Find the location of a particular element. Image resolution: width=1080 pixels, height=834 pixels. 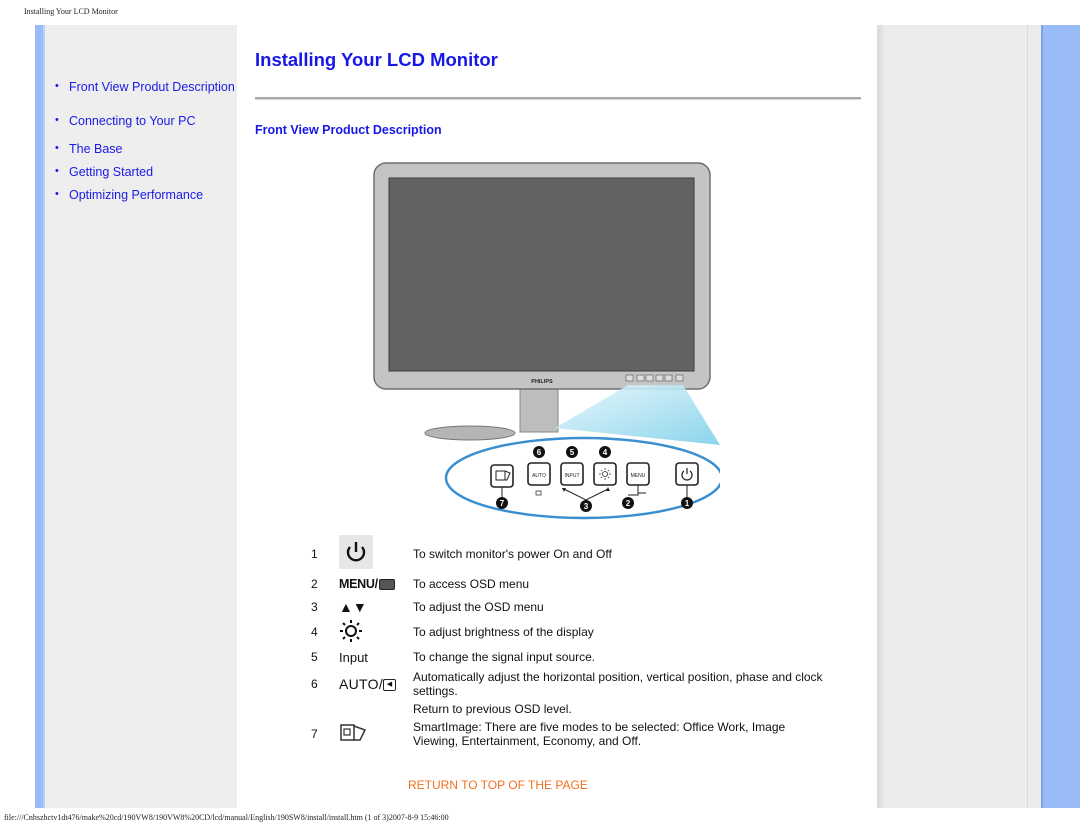

section-title: Front View Product Description is located at coordinates (348, 130).